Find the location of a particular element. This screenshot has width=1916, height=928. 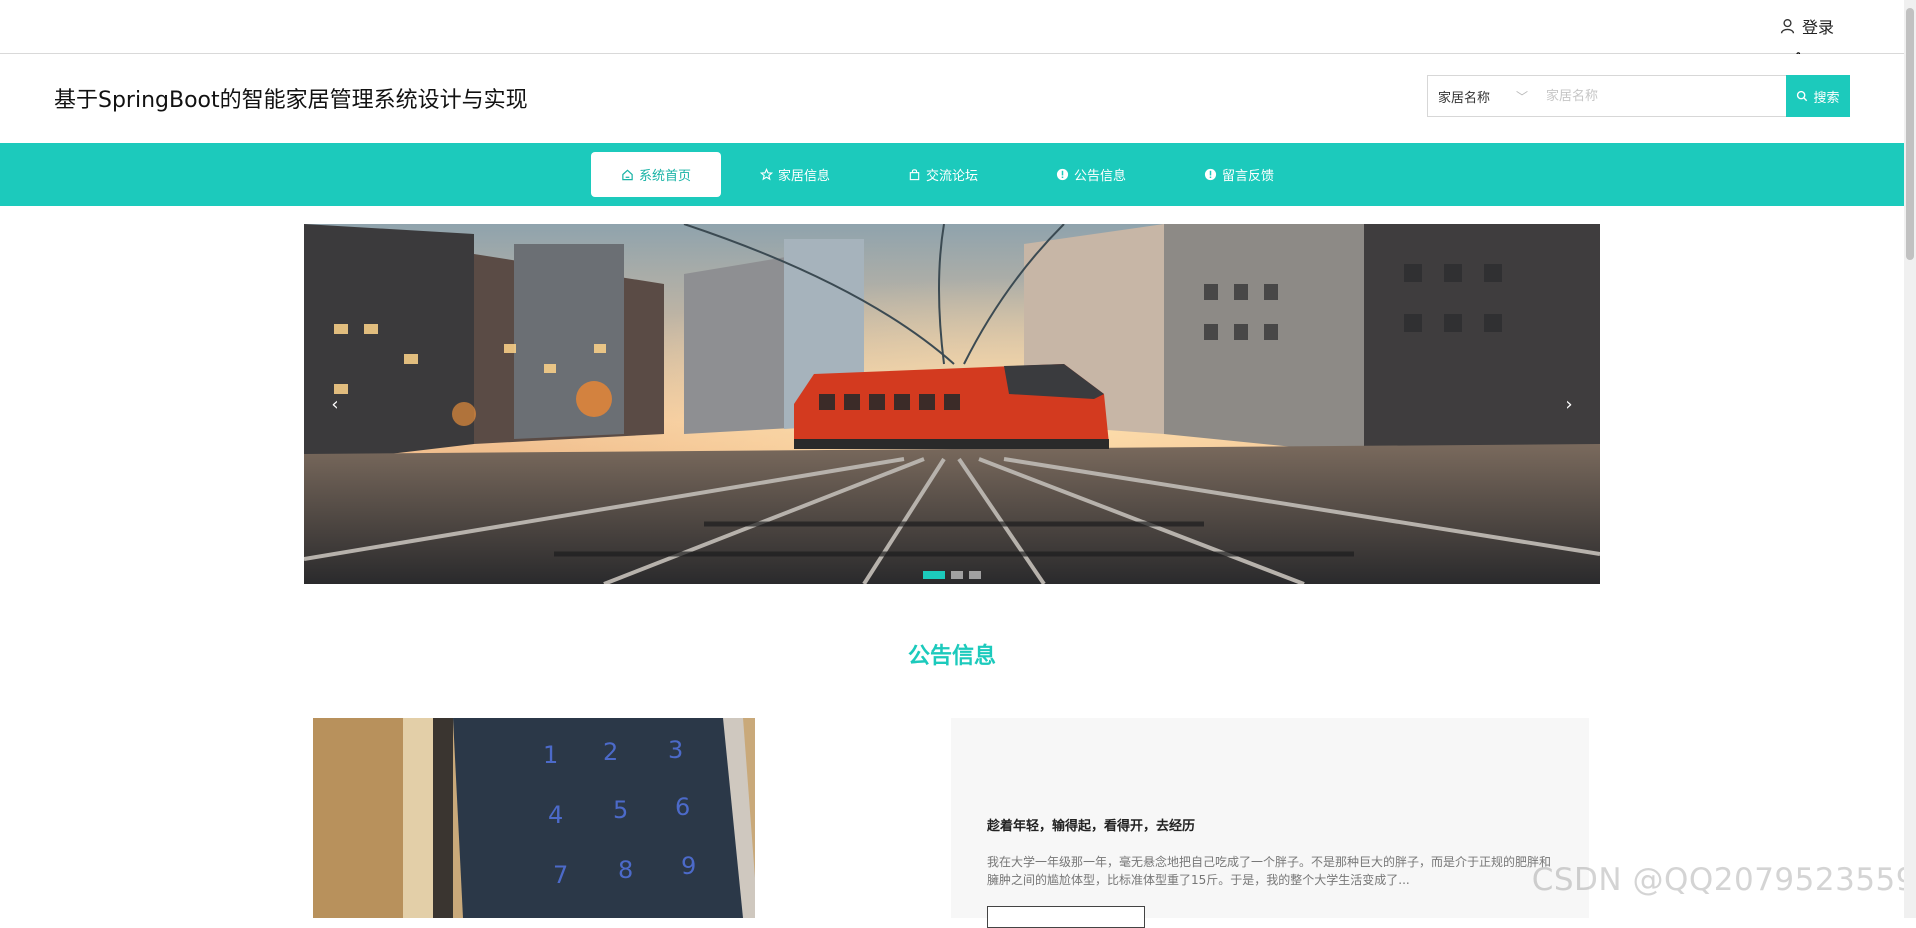

svg-text: 2 is located at coordinates (610, 752).